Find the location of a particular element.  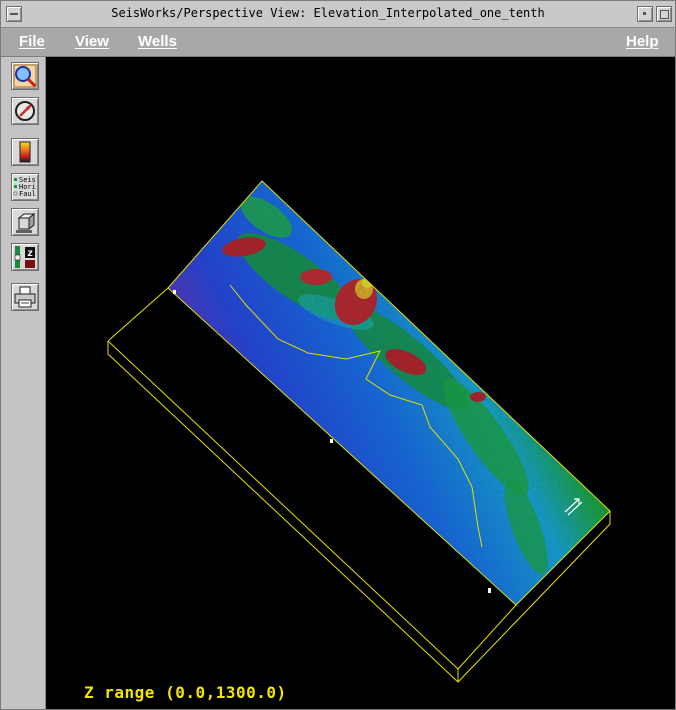

seis-hori-faul-icon: Seis Hori Faul is located at coordinates (24, 187).